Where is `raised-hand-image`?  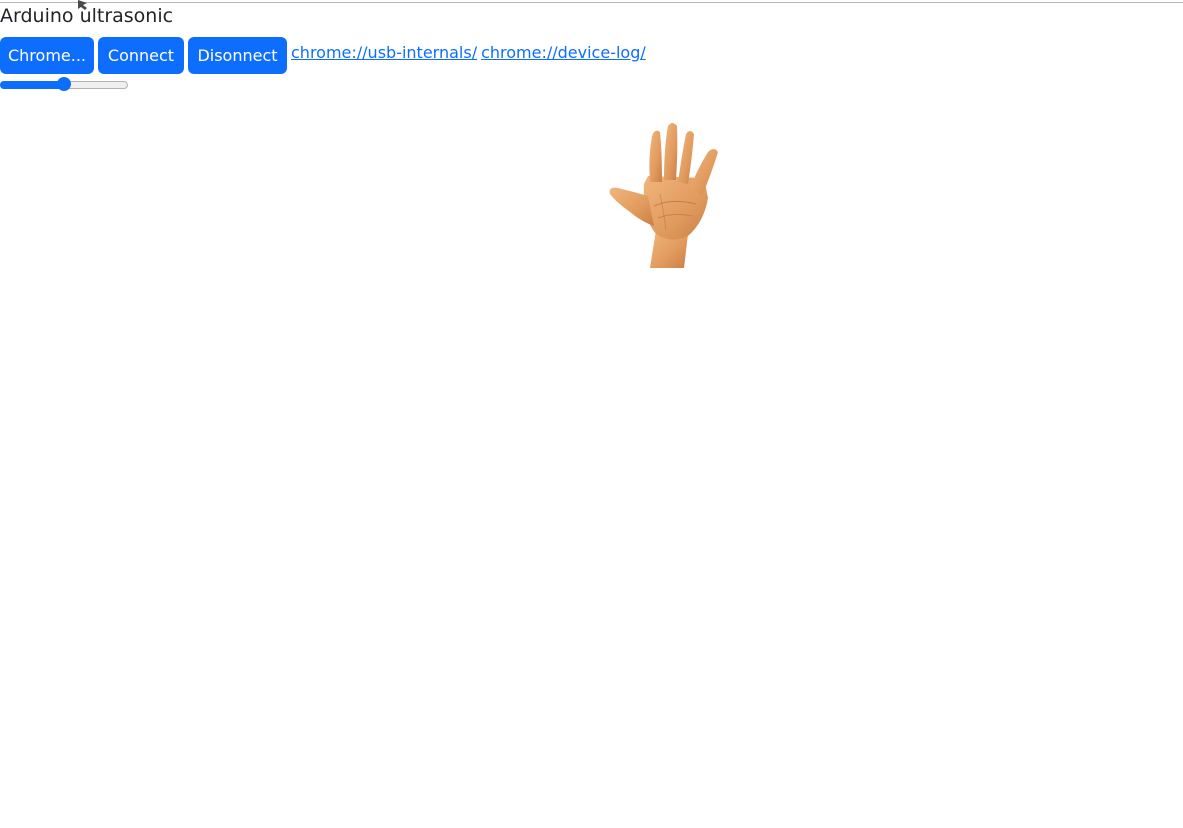
raised-hand-image is located at coordinates (663, 195).